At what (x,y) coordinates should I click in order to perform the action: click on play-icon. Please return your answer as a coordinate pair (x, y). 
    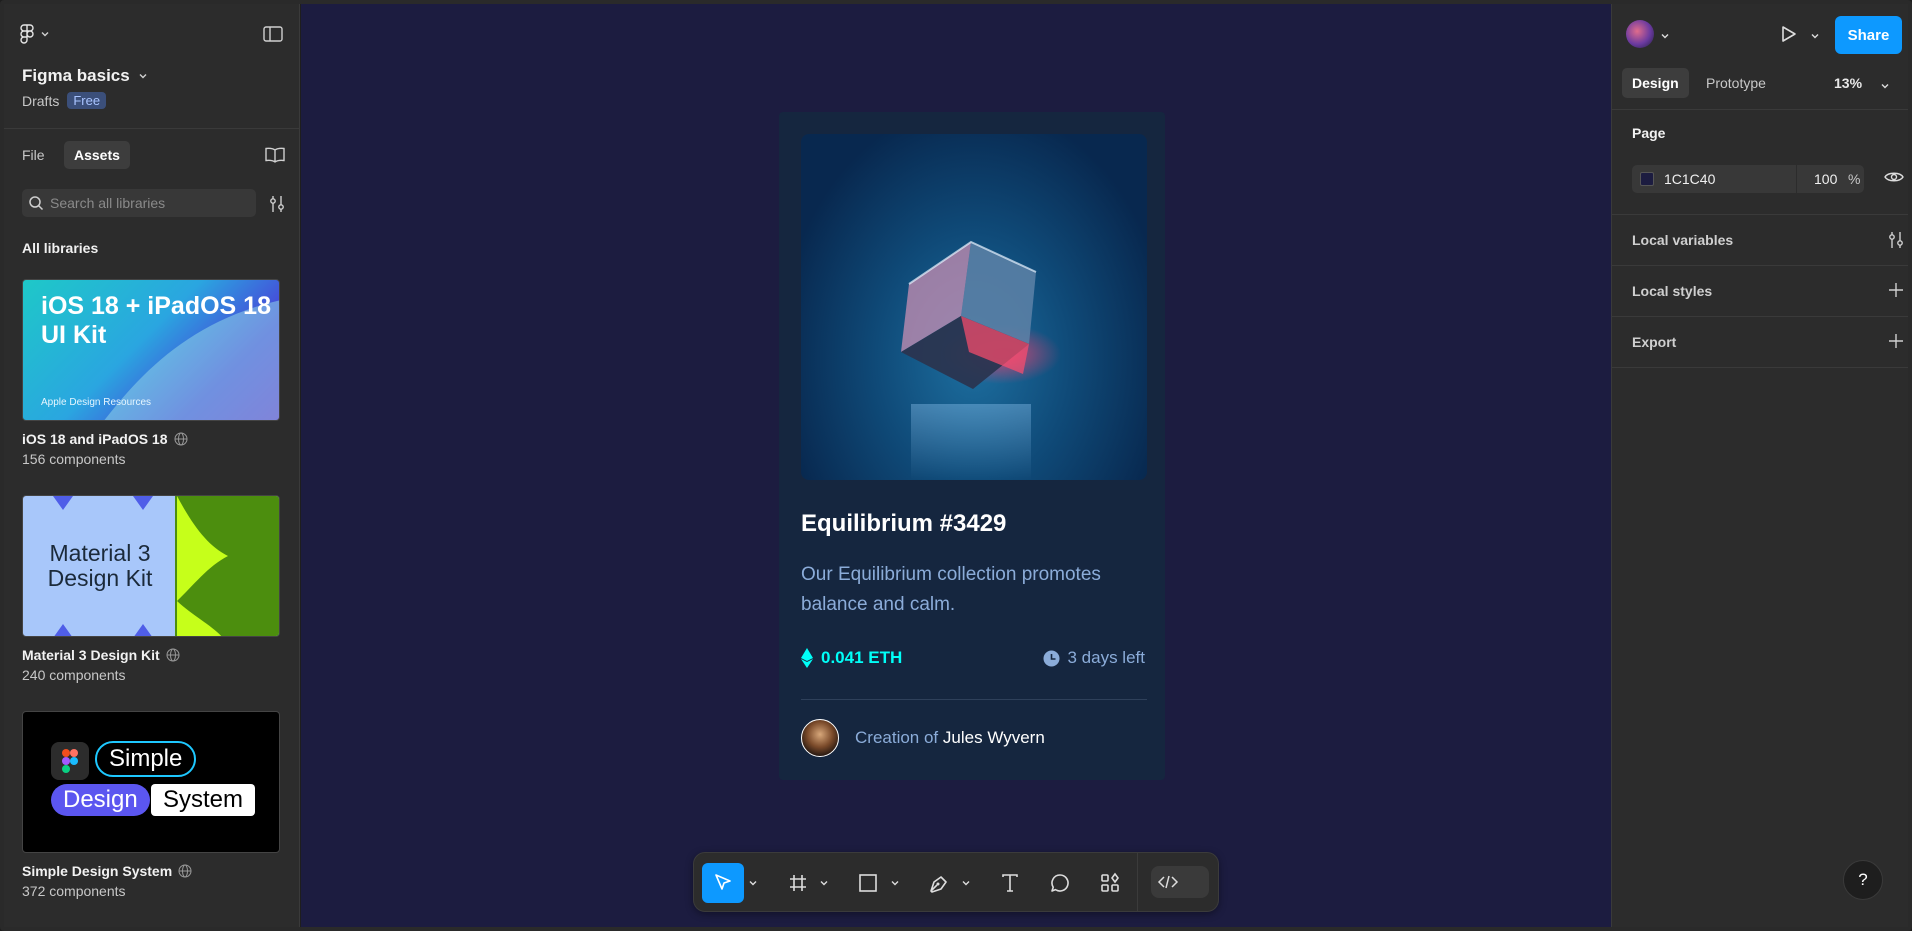
    Looking at the image, I should click on (1789, 34).